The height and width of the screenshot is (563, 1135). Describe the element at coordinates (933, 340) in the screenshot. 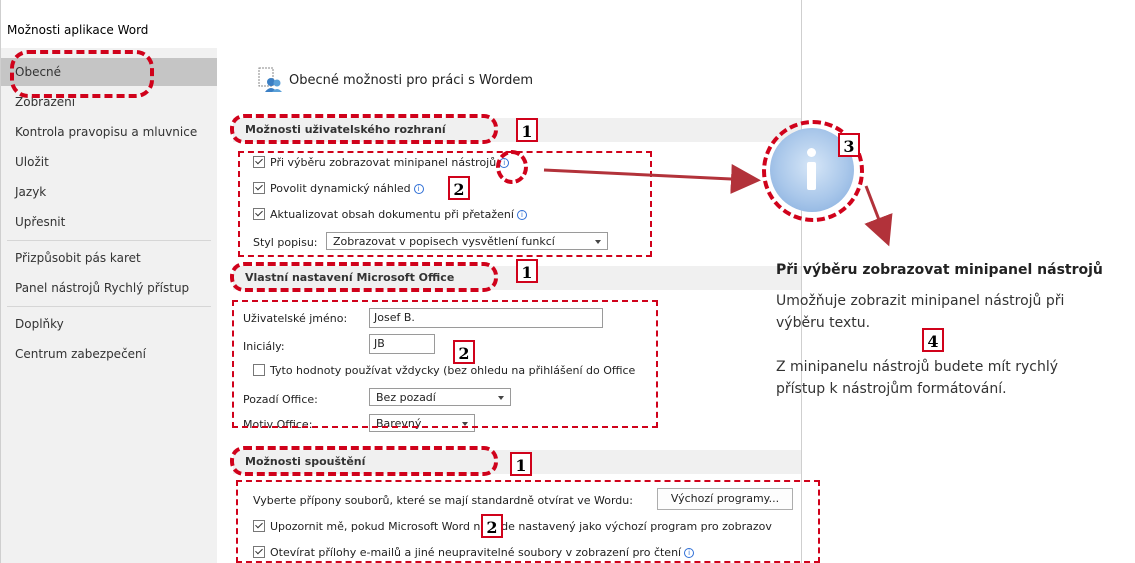

I see `badge-number: 4` at that location.